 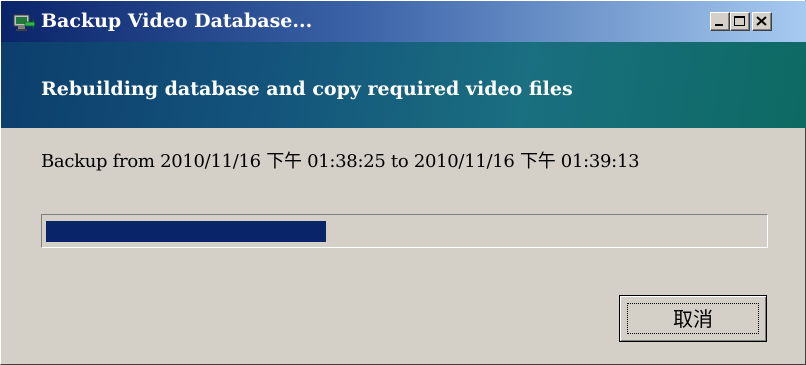 I want to click on close-icon, so click(x=761, y=21).